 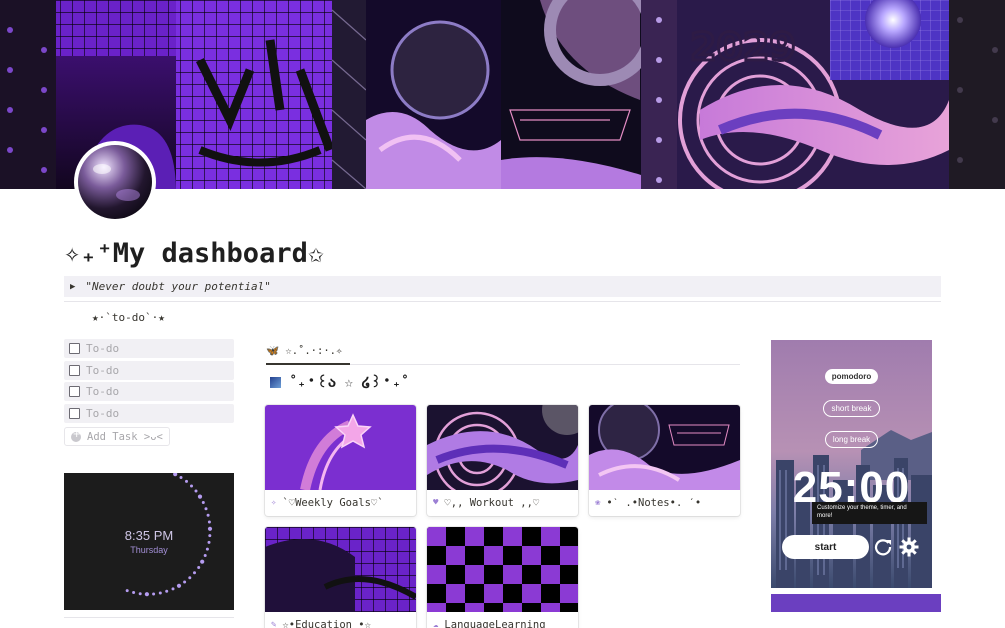 What do you see at coordinates (274, 624) in the screenshot?
I see `pencil-icon: ✎` at bounding box center [274, 624].